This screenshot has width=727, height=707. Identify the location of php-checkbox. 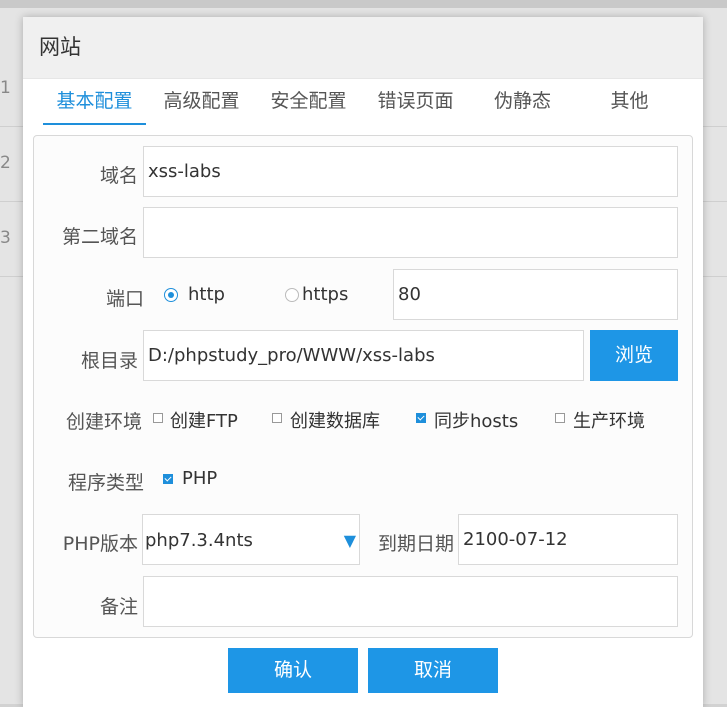
(168, 479).